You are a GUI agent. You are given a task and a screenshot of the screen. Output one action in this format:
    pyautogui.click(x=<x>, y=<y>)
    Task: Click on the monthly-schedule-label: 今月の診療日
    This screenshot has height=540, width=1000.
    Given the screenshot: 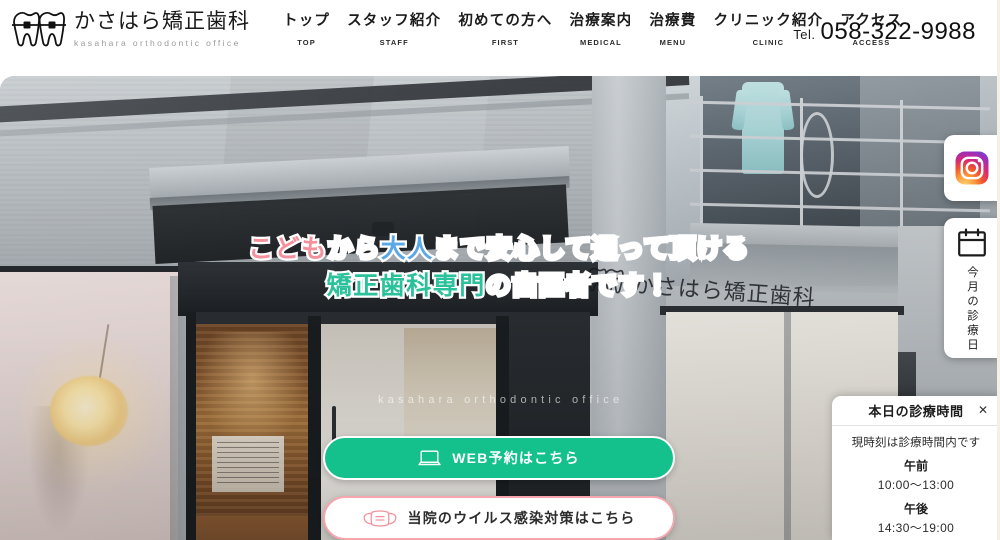 What is the action you would take?
    pyautogui.click(x=972, y=309)
    